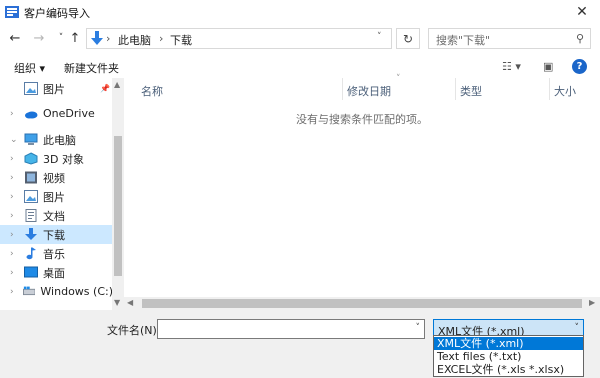  I want to click on title-bar: 客户编码导入 ✕, so click(300, 12).